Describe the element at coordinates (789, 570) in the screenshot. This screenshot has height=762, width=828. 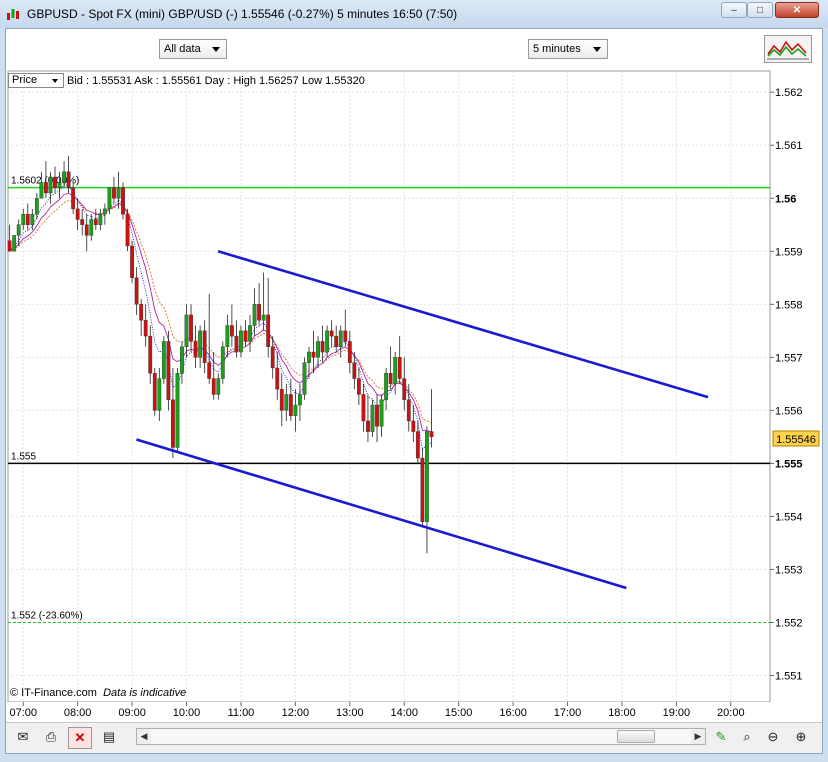
I see `y-tick-label: 1.553` at that location.